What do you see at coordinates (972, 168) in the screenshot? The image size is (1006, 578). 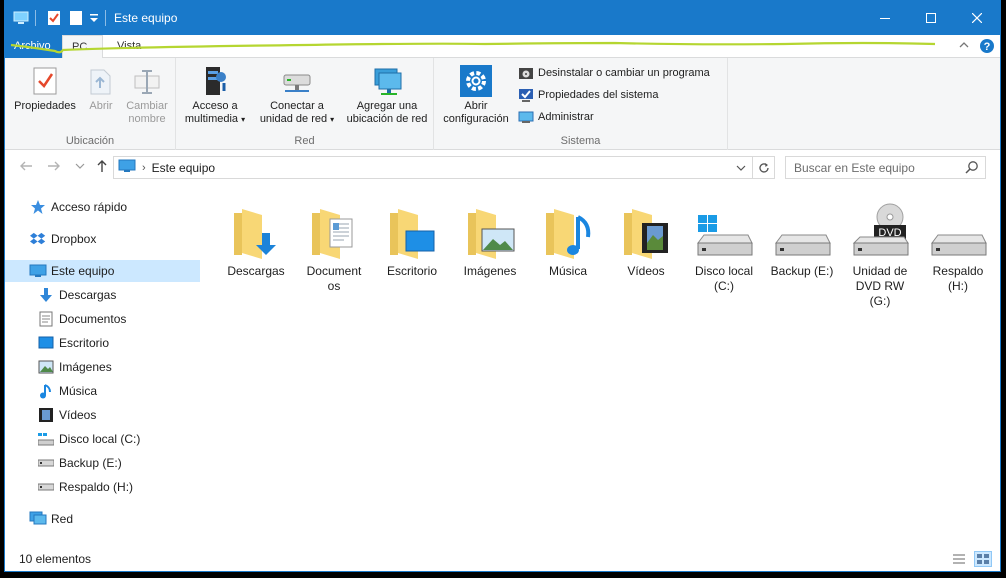 I see `search-icon` at bounding box center [972, 168].